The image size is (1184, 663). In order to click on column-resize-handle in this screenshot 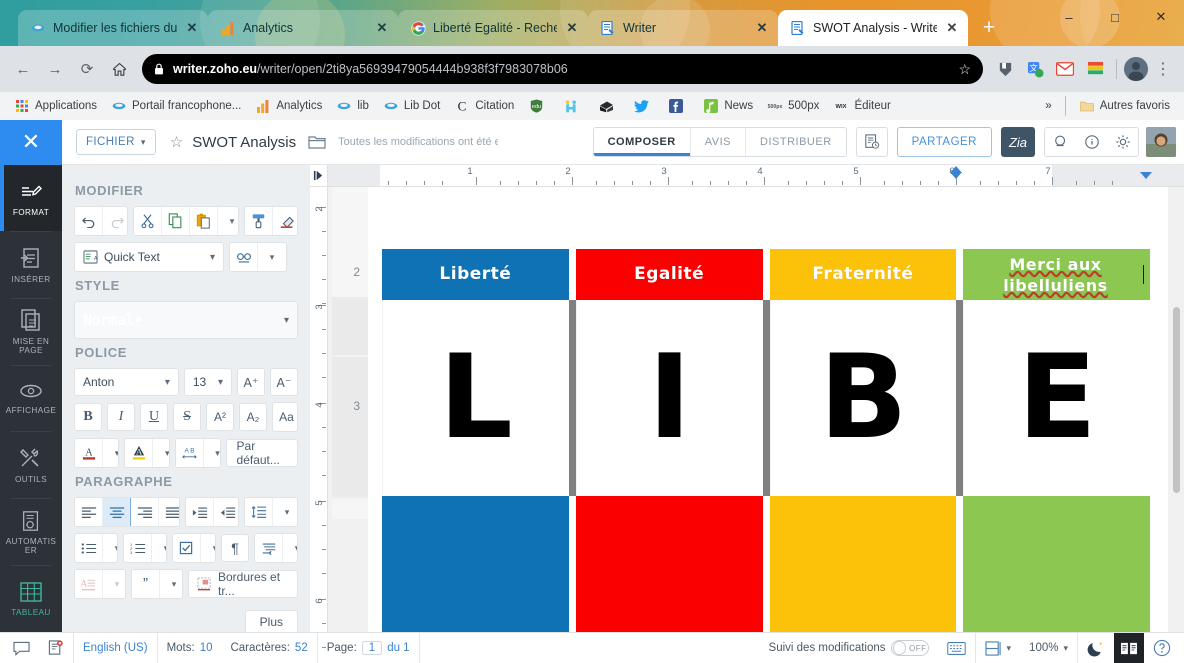, I will do `click(766, 398)`.